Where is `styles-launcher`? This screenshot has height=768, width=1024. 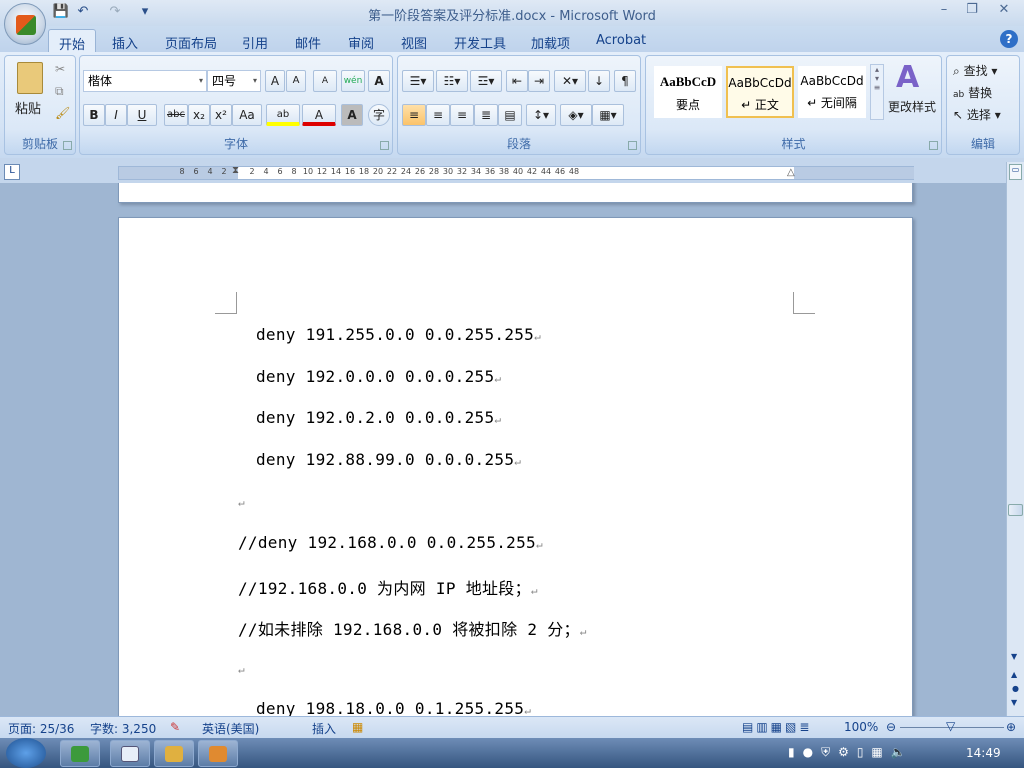
styles-launcher is located at coordinates (933, 145).